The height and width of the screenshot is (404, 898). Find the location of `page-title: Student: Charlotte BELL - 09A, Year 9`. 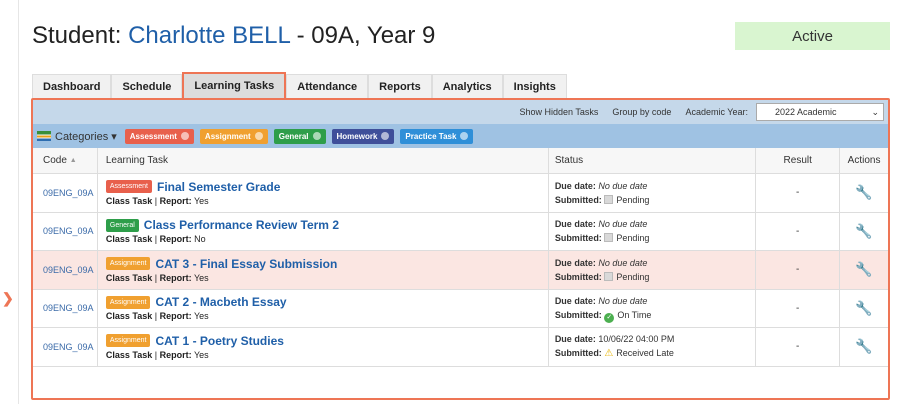

page-title: Student: Charlotte BELL - 09A, Year 9 is located at coordinates (233, 36).